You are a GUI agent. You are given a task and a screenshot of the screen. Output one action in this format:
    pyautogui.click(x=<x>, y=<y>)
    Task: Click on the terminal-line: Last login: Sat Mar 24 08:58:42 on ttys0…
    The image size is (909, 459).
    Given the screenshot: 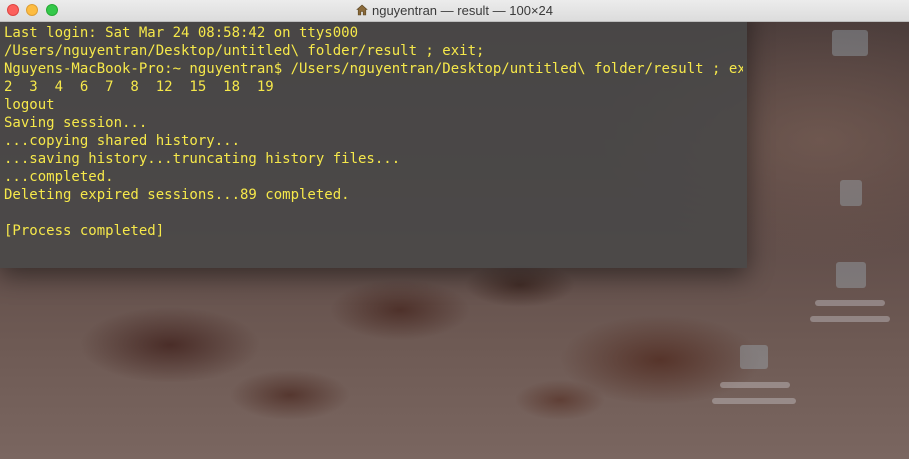 What is the action you would take?
    pyautogui.click(x=181, y=33)
    